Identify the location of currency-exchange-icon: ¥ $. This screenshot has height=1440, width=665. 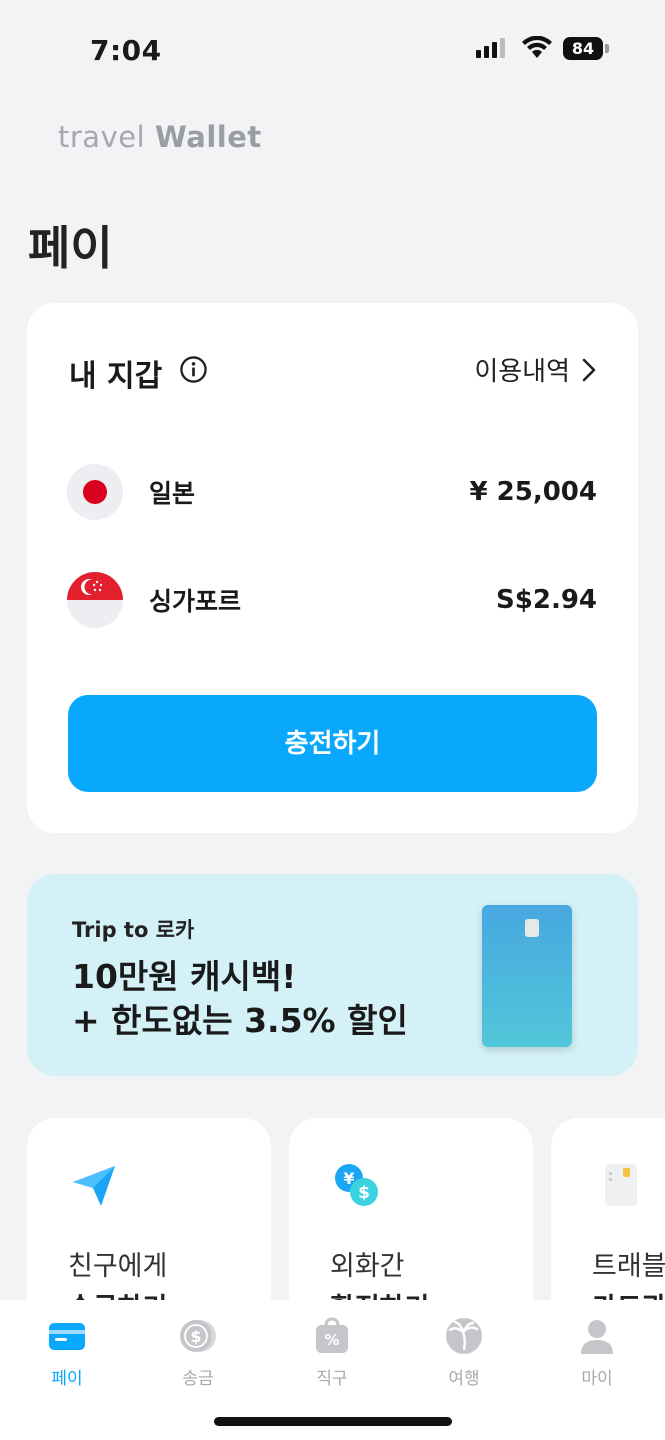
(356, 1185).